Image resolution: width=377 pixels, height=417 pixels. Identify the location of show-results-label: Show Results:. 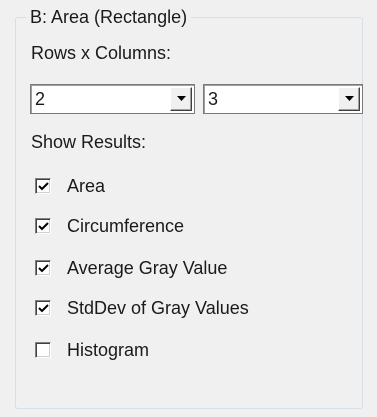
(89, 142).